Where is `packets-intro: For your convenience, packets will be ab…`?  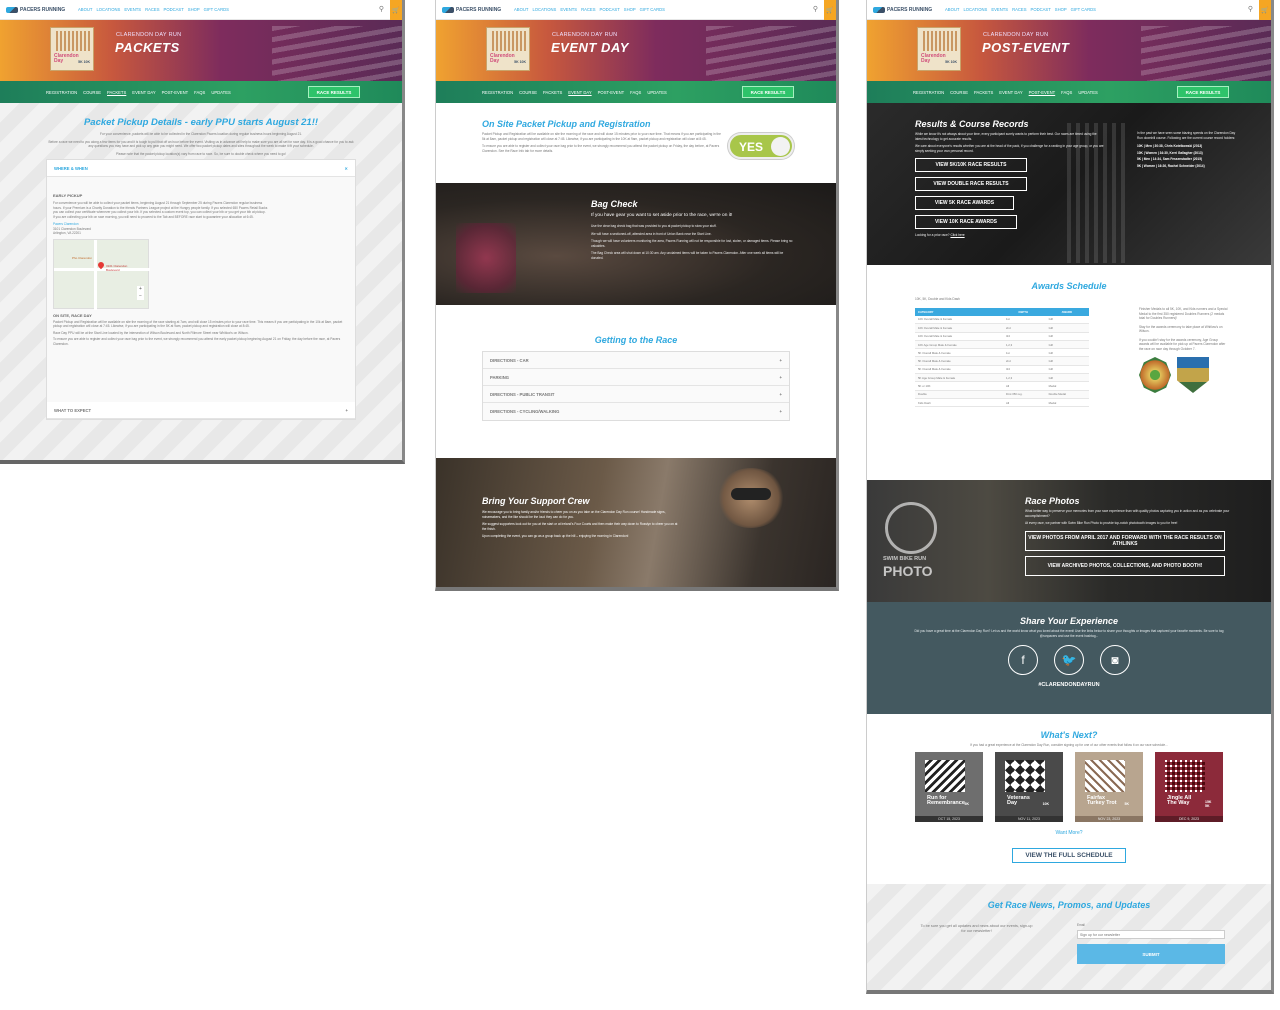
packets-intro: For your convenience, packets will be ab… is located at coordinates (201, 134).